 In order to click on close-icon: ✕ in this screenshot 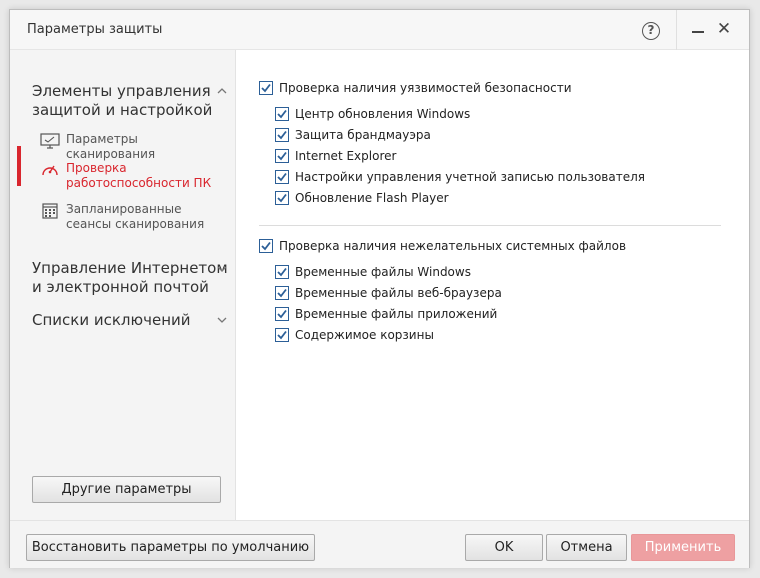, I will do `click(724, 29)`.